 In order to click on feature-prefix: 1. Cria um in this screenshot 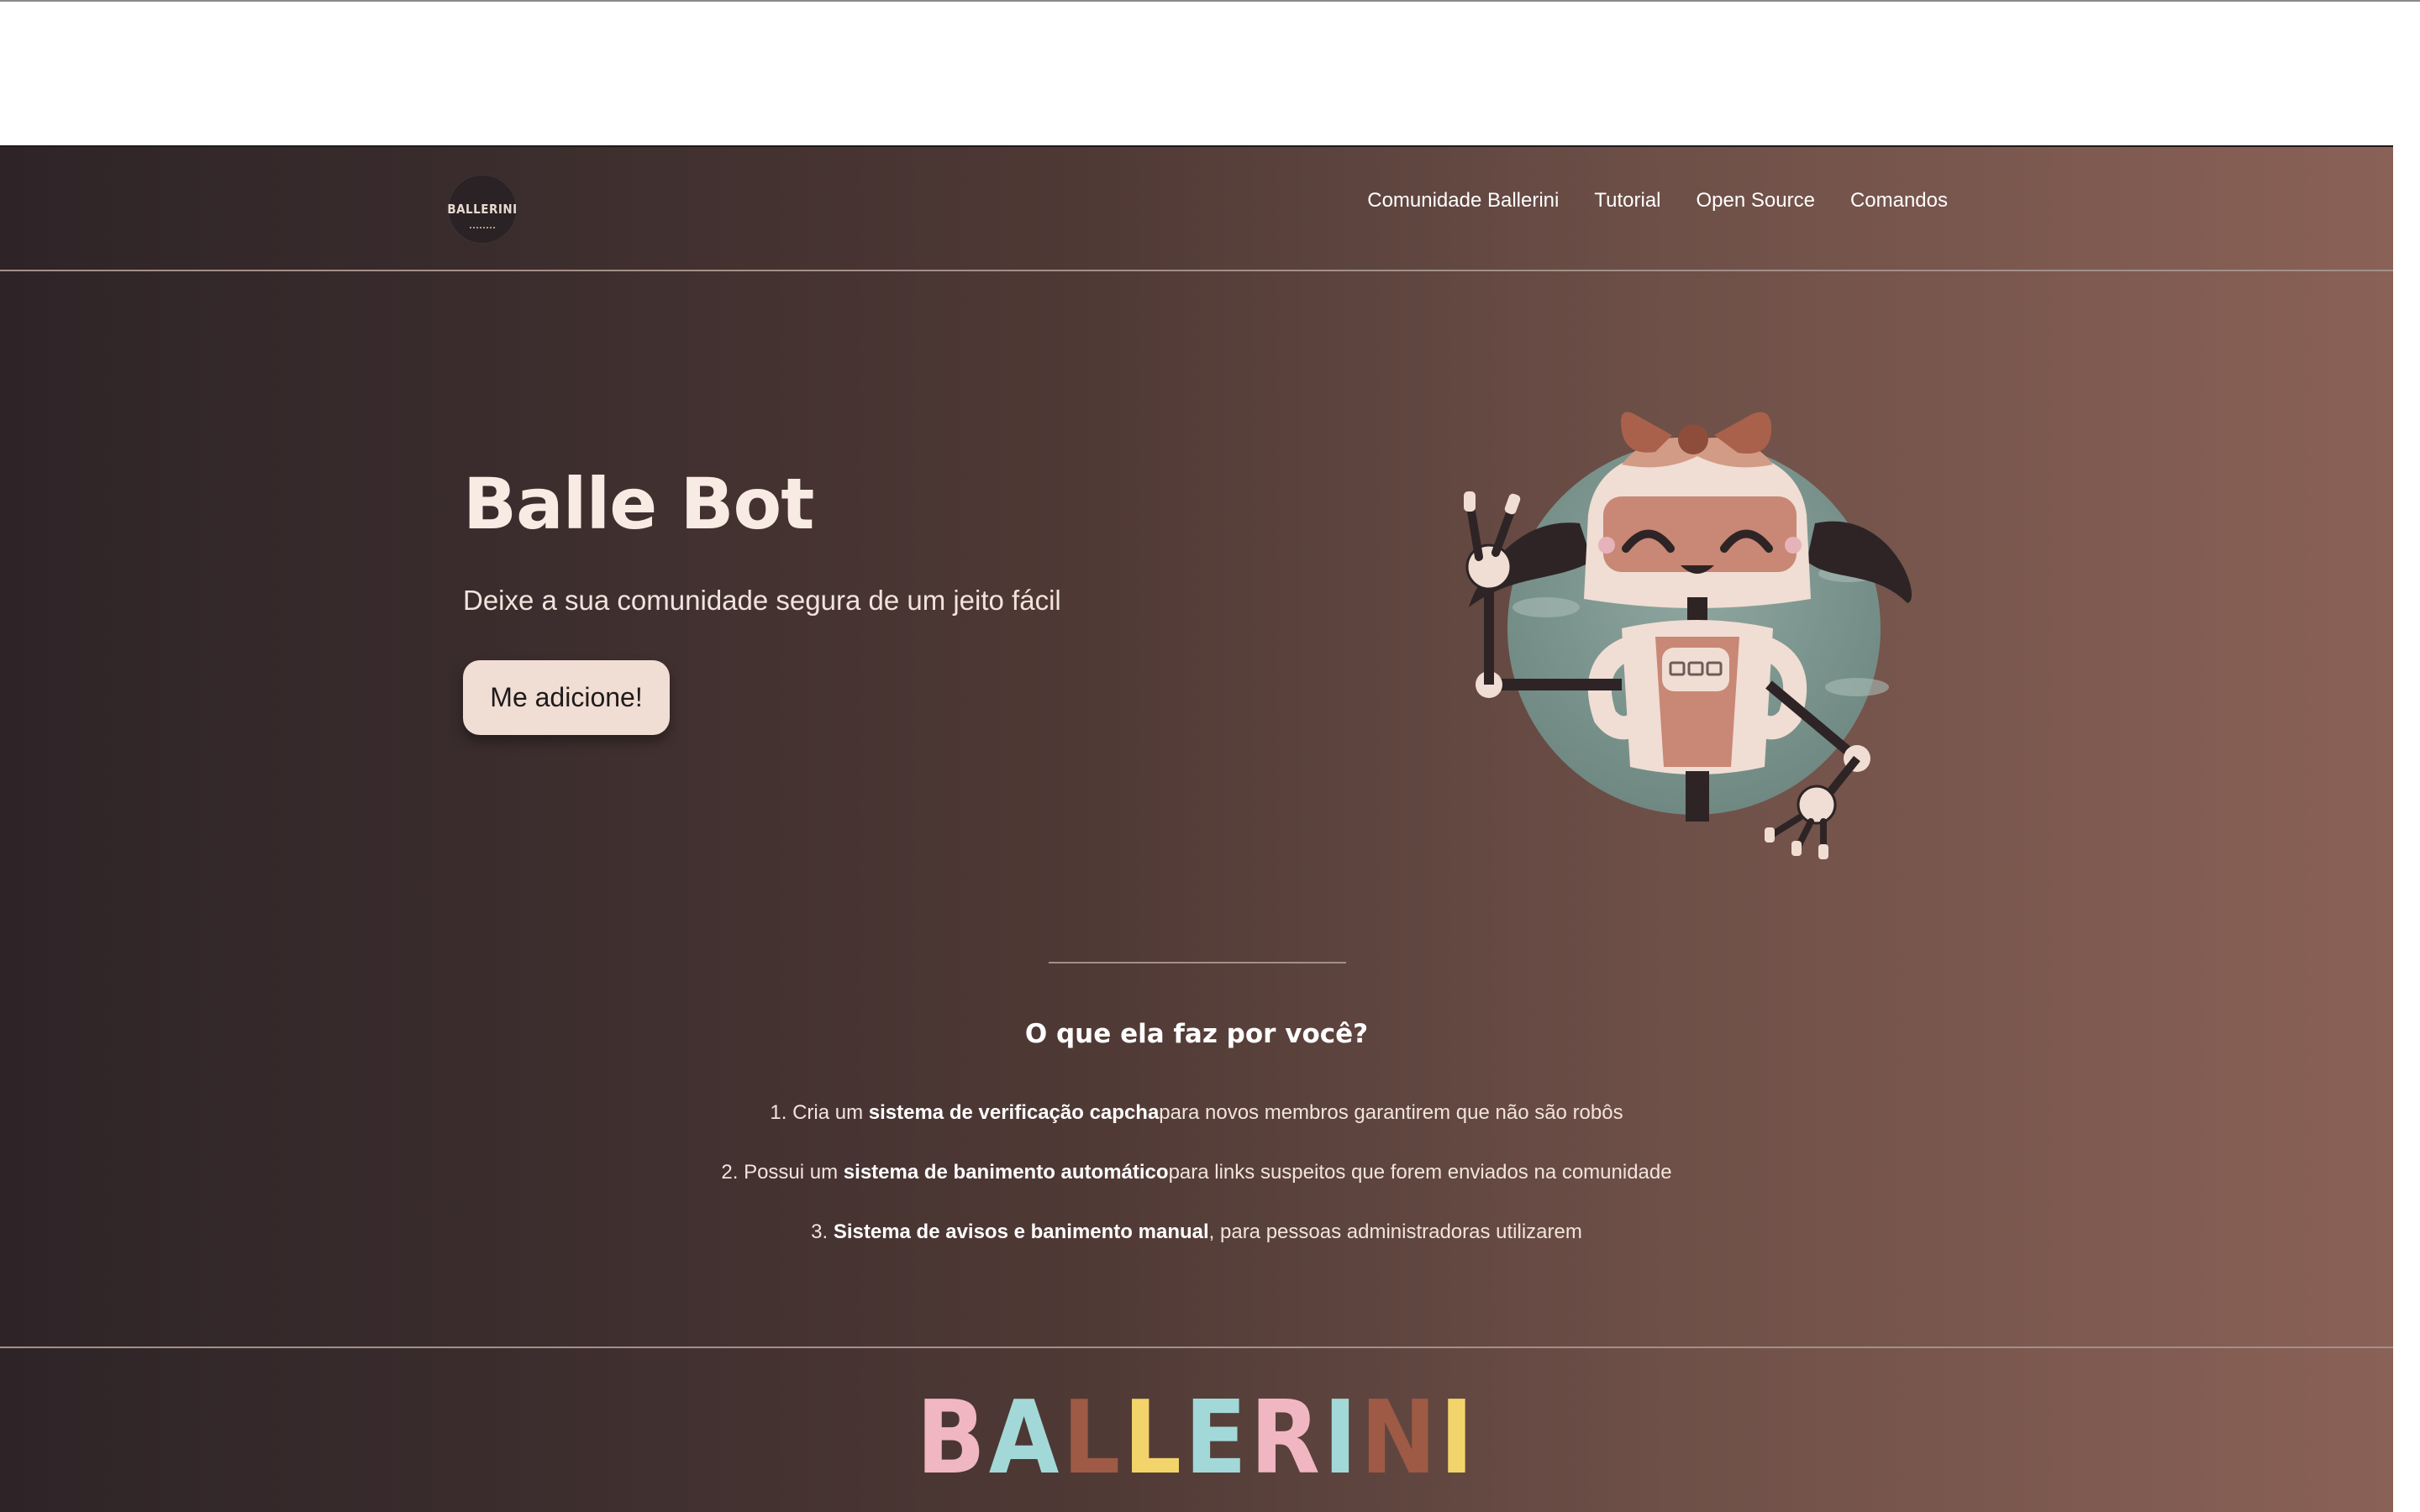, I will do `click(819, 1112)`.